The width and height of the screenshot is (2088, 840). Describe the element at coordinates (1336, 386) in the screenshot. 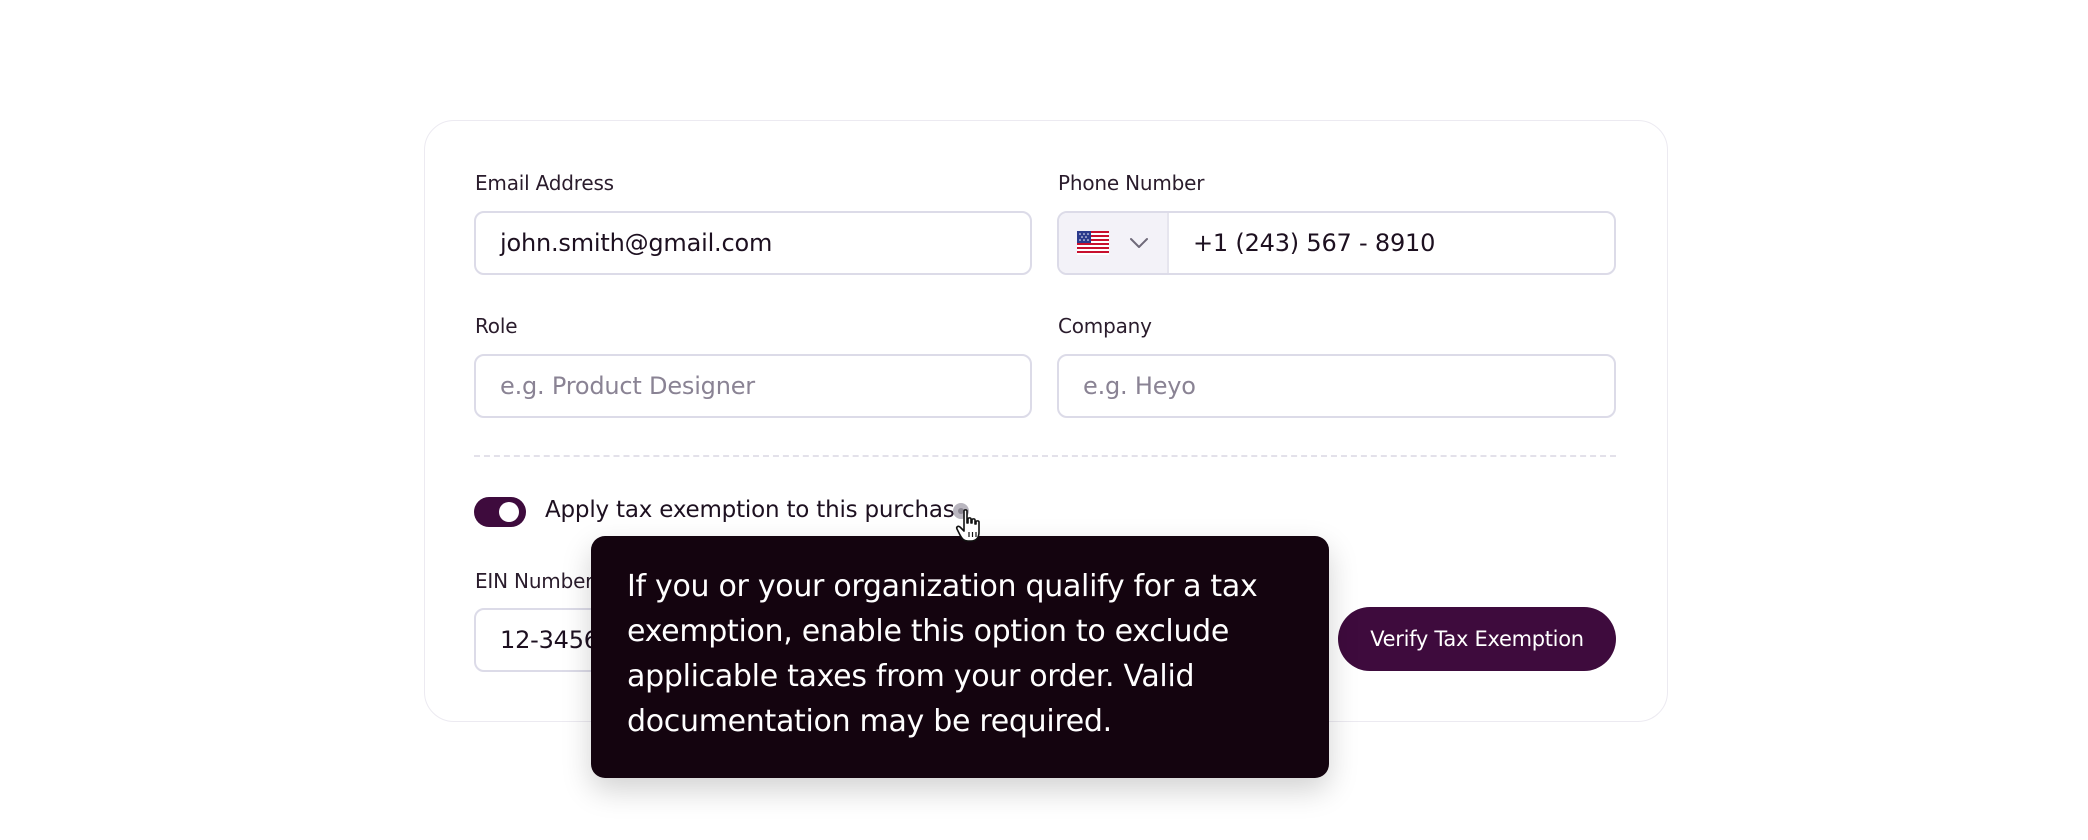

I see `company-field: e.g. Heyo` at that location.